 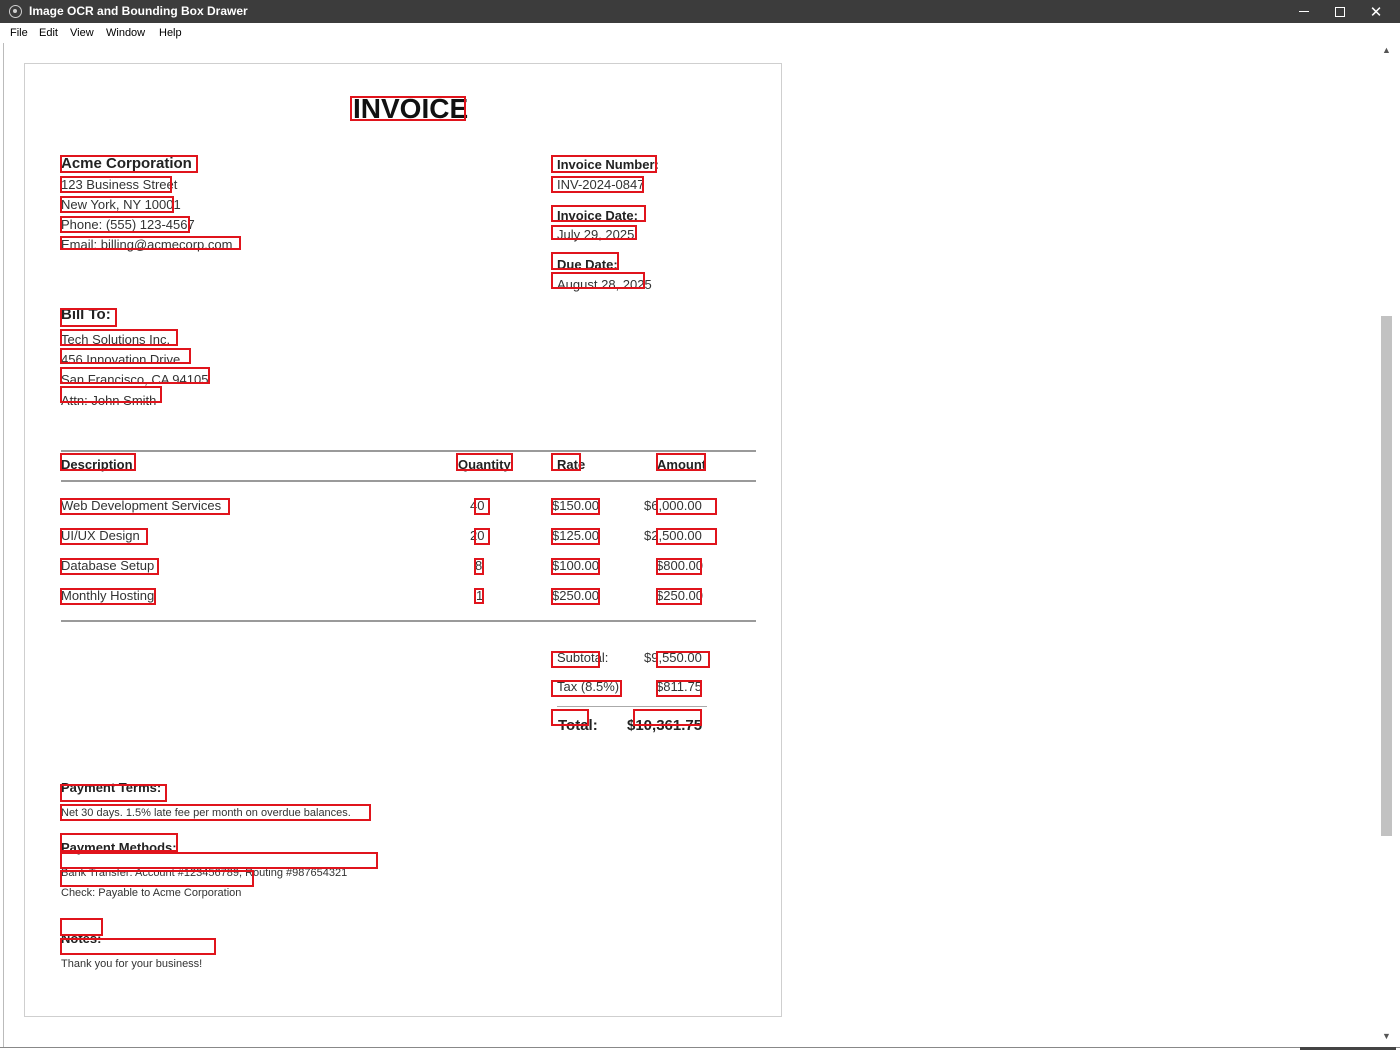 I want to click on maximize-icon, so click(x=1340, y=11).